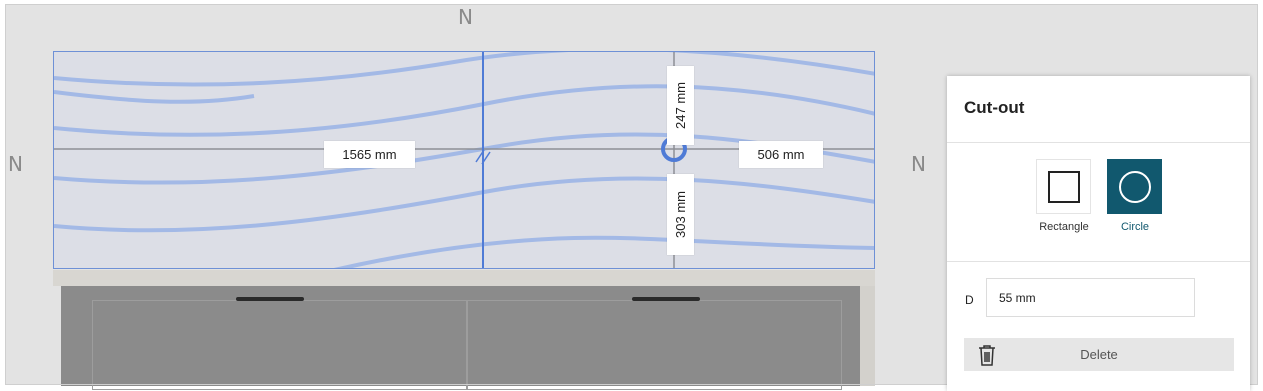  I want to click on cabinet-top-edge, so click(464, 278).